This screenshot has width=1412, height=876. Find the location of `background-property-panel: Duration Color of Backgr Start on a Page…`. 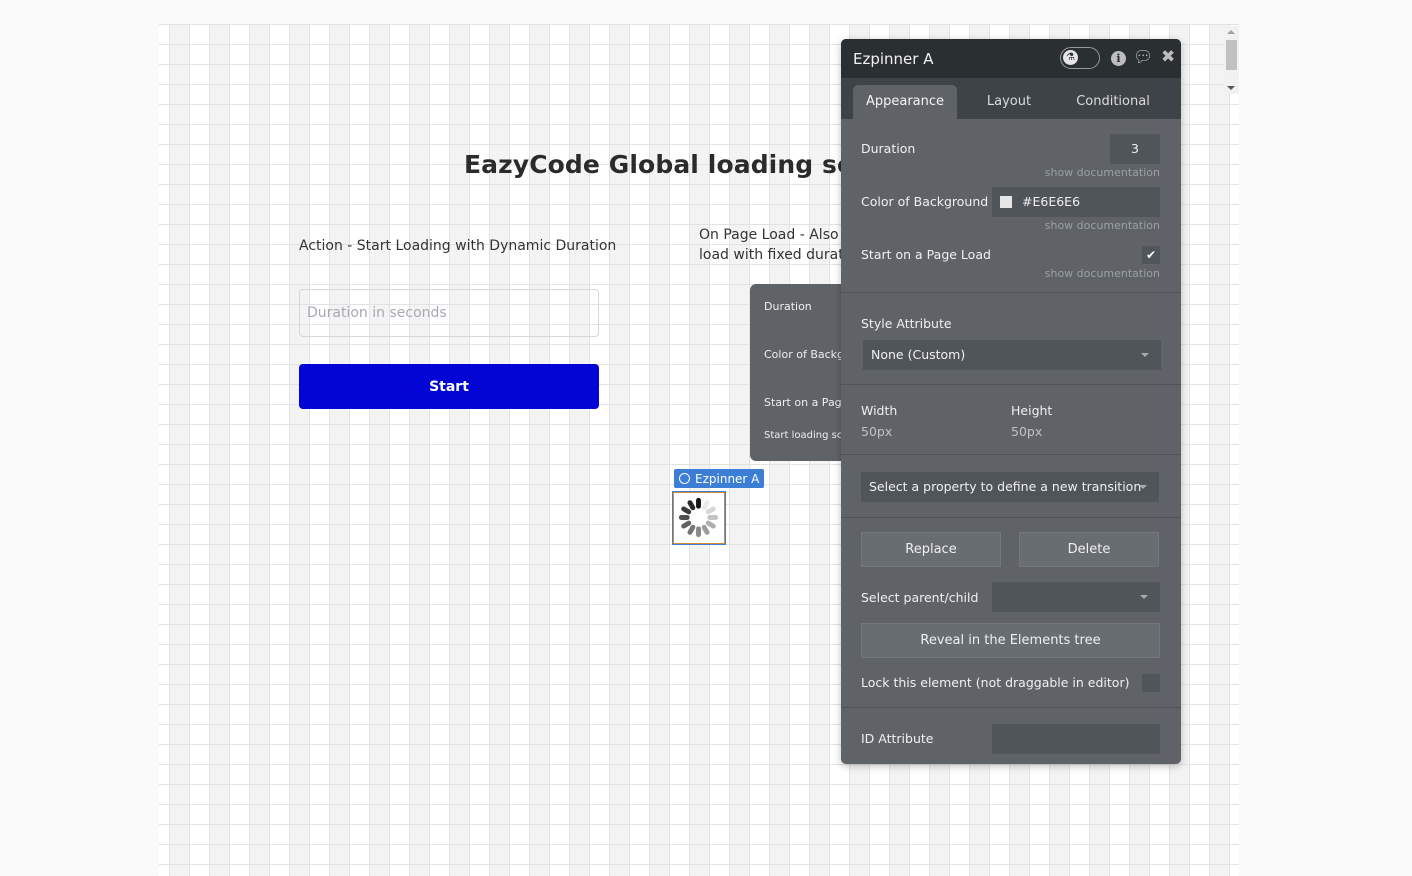

background-property-panel: Duration Color of Backgr Start on a Page… is located at coordinates (800, 372).